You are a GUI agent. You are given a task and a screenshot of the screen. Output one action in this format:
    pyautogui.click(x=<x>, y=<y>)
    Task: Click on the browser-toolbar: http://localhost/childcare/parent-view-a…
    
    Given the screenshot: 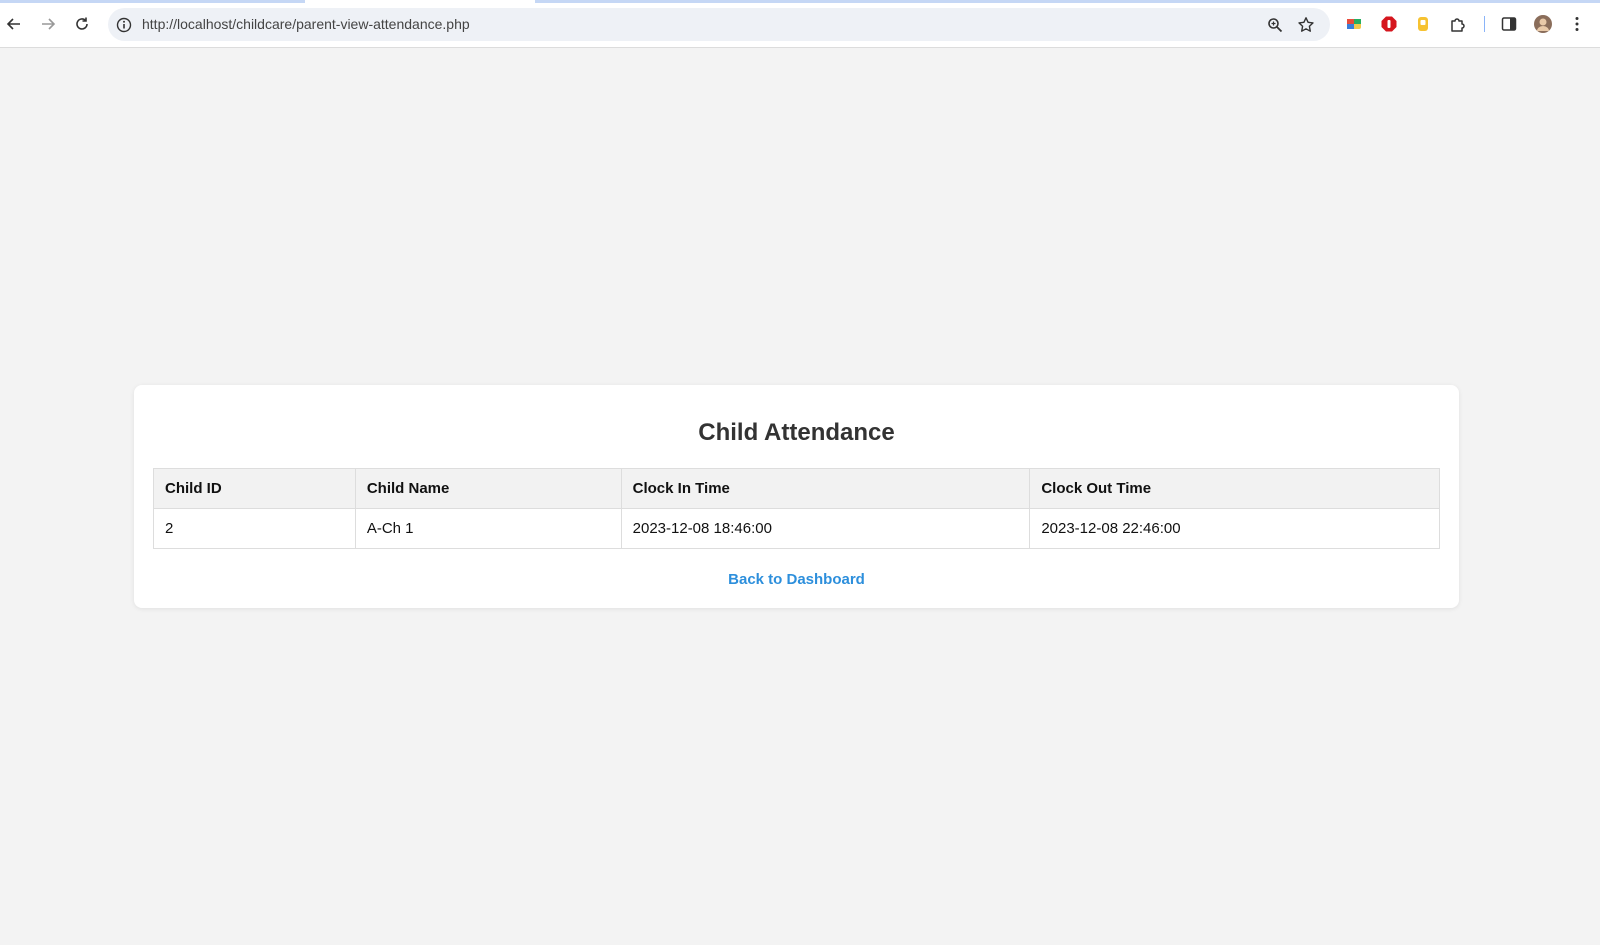 What is the action you would take?
    pyautogui.click(x=800, y=24)
    